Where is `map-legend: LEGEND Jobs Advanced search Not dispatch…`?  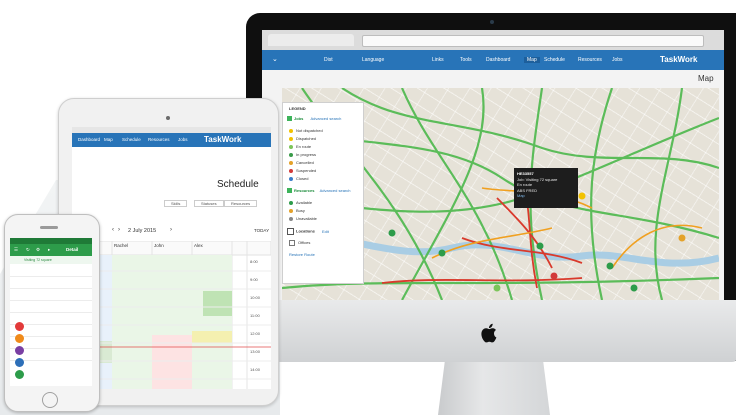 map-legend: LEGEND Jobs Advanced search Not dispatch… is located at coordinates (323, 193).